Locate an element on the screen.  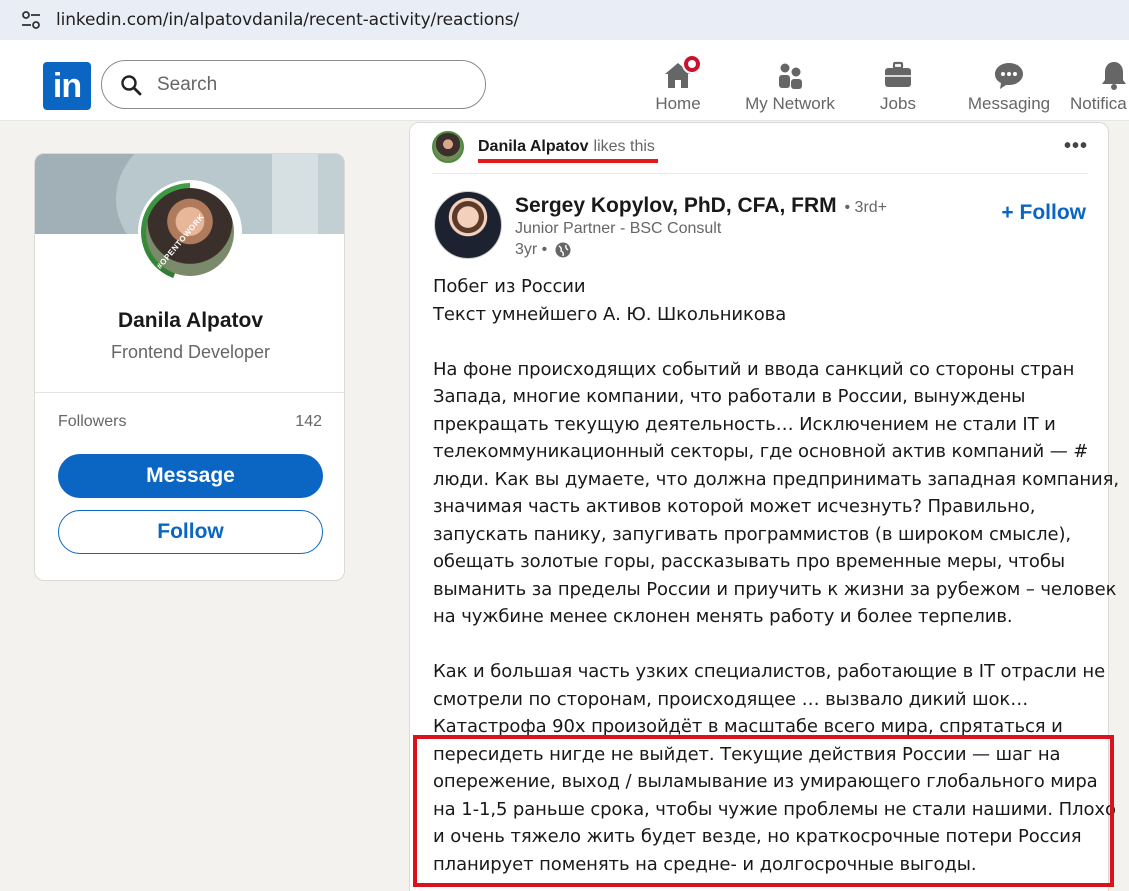
actor-avatar is located at coordinates (448, 147).